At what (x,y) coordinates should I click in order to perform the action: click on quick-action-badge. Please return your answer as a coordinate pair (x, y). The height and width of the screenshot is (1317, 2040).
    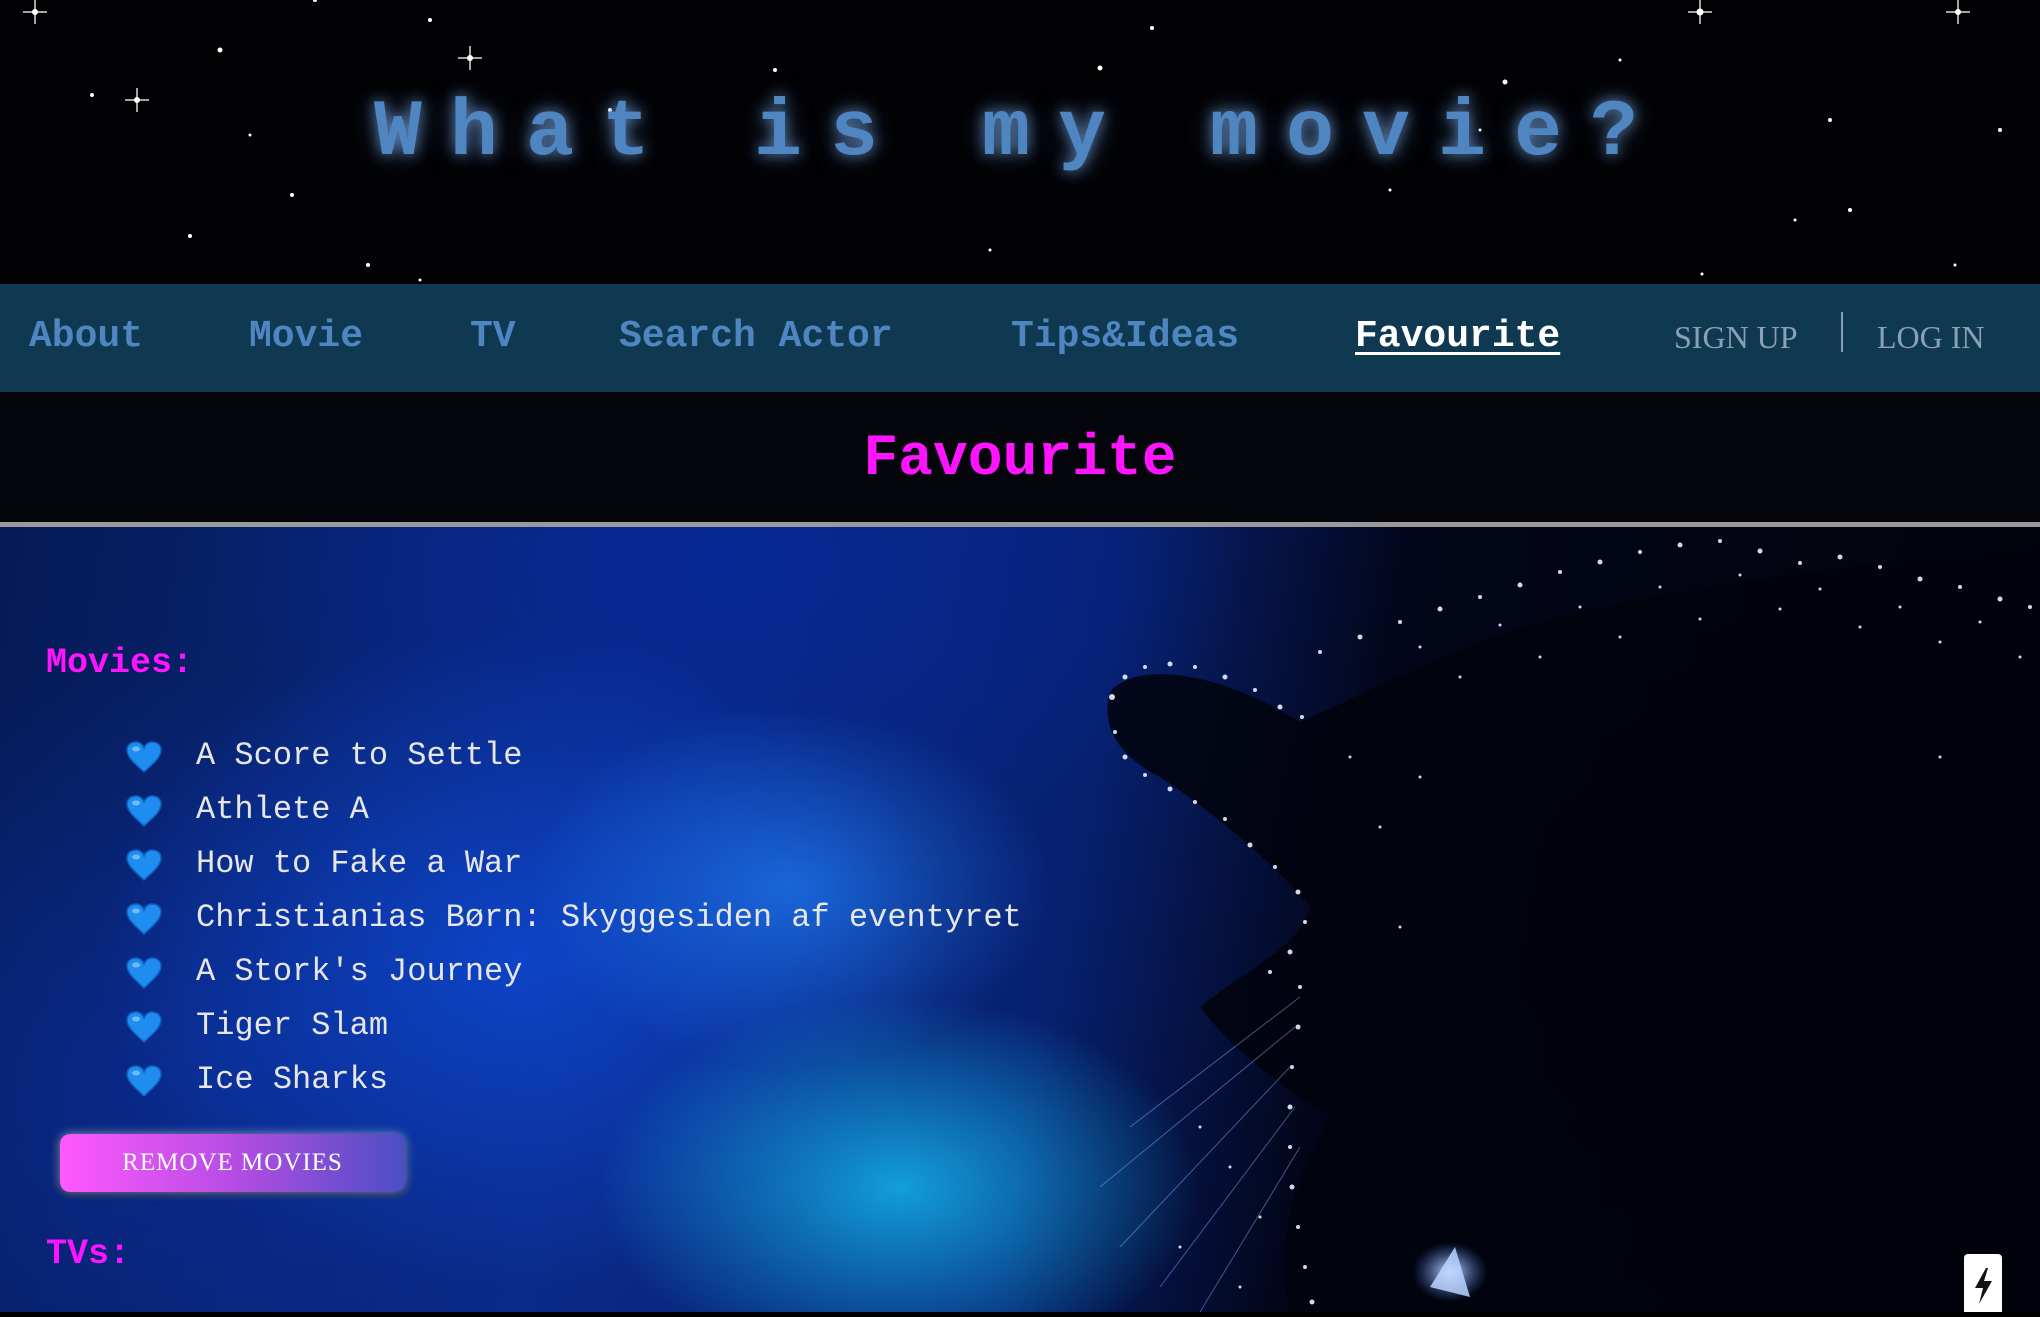
    Looking at the image, I should click on (1983, 1283).